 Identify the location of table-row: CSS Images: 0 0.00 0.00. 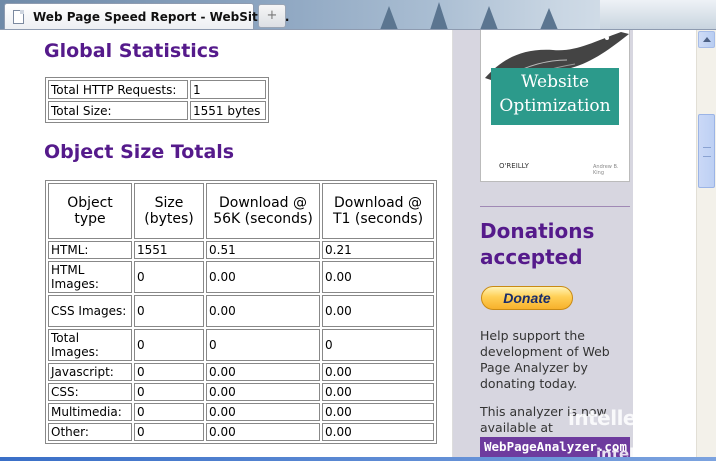
(241, 311).